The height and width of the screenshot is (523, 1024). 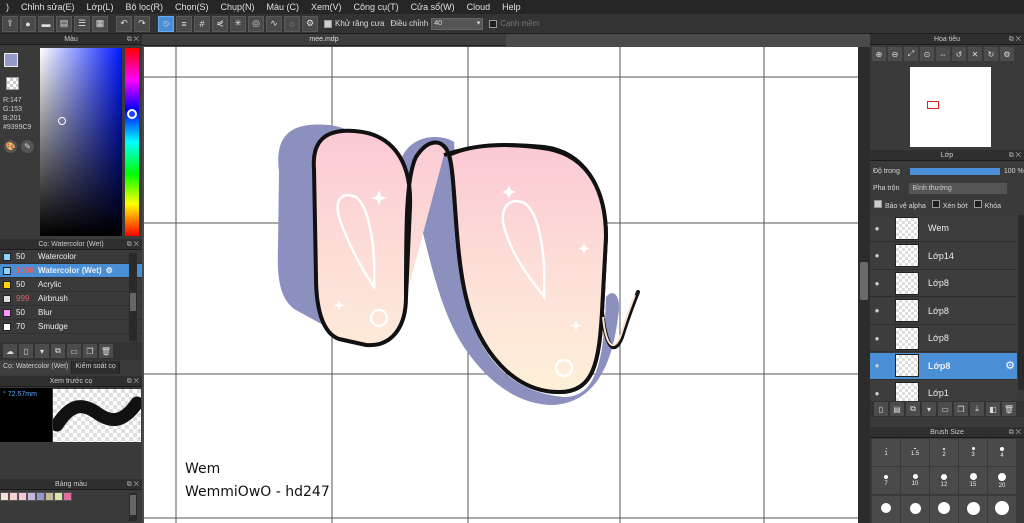 I want to click on snap-radial-icon: ✳, so click(x=238, y=23).